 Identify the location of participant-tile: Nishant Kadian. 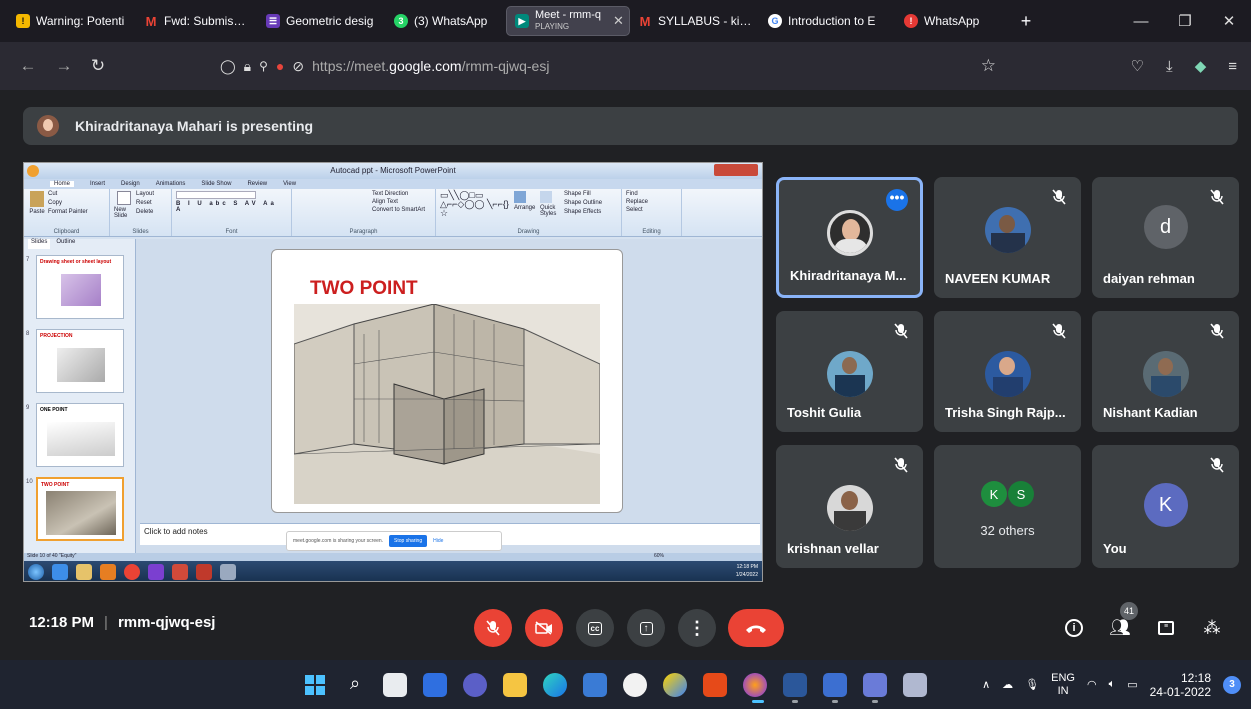
(1165, 371).